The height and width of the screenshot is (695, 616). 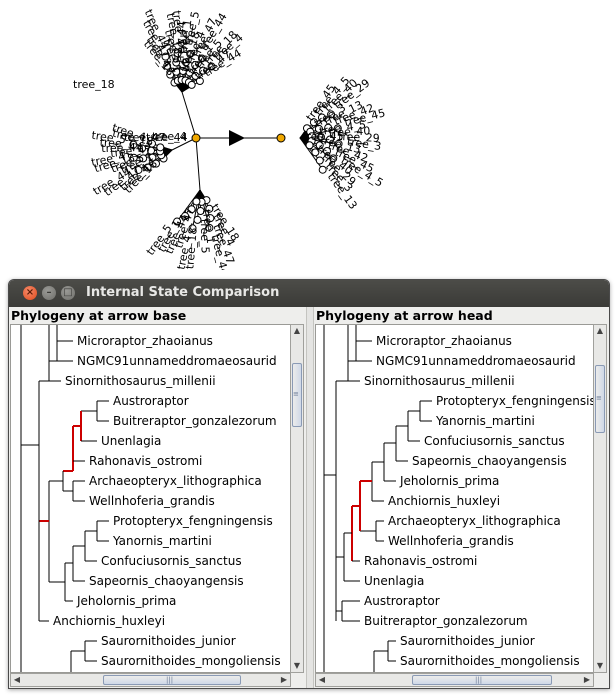 I want to click on minimize-icon: –, so click(x=49, y=292).